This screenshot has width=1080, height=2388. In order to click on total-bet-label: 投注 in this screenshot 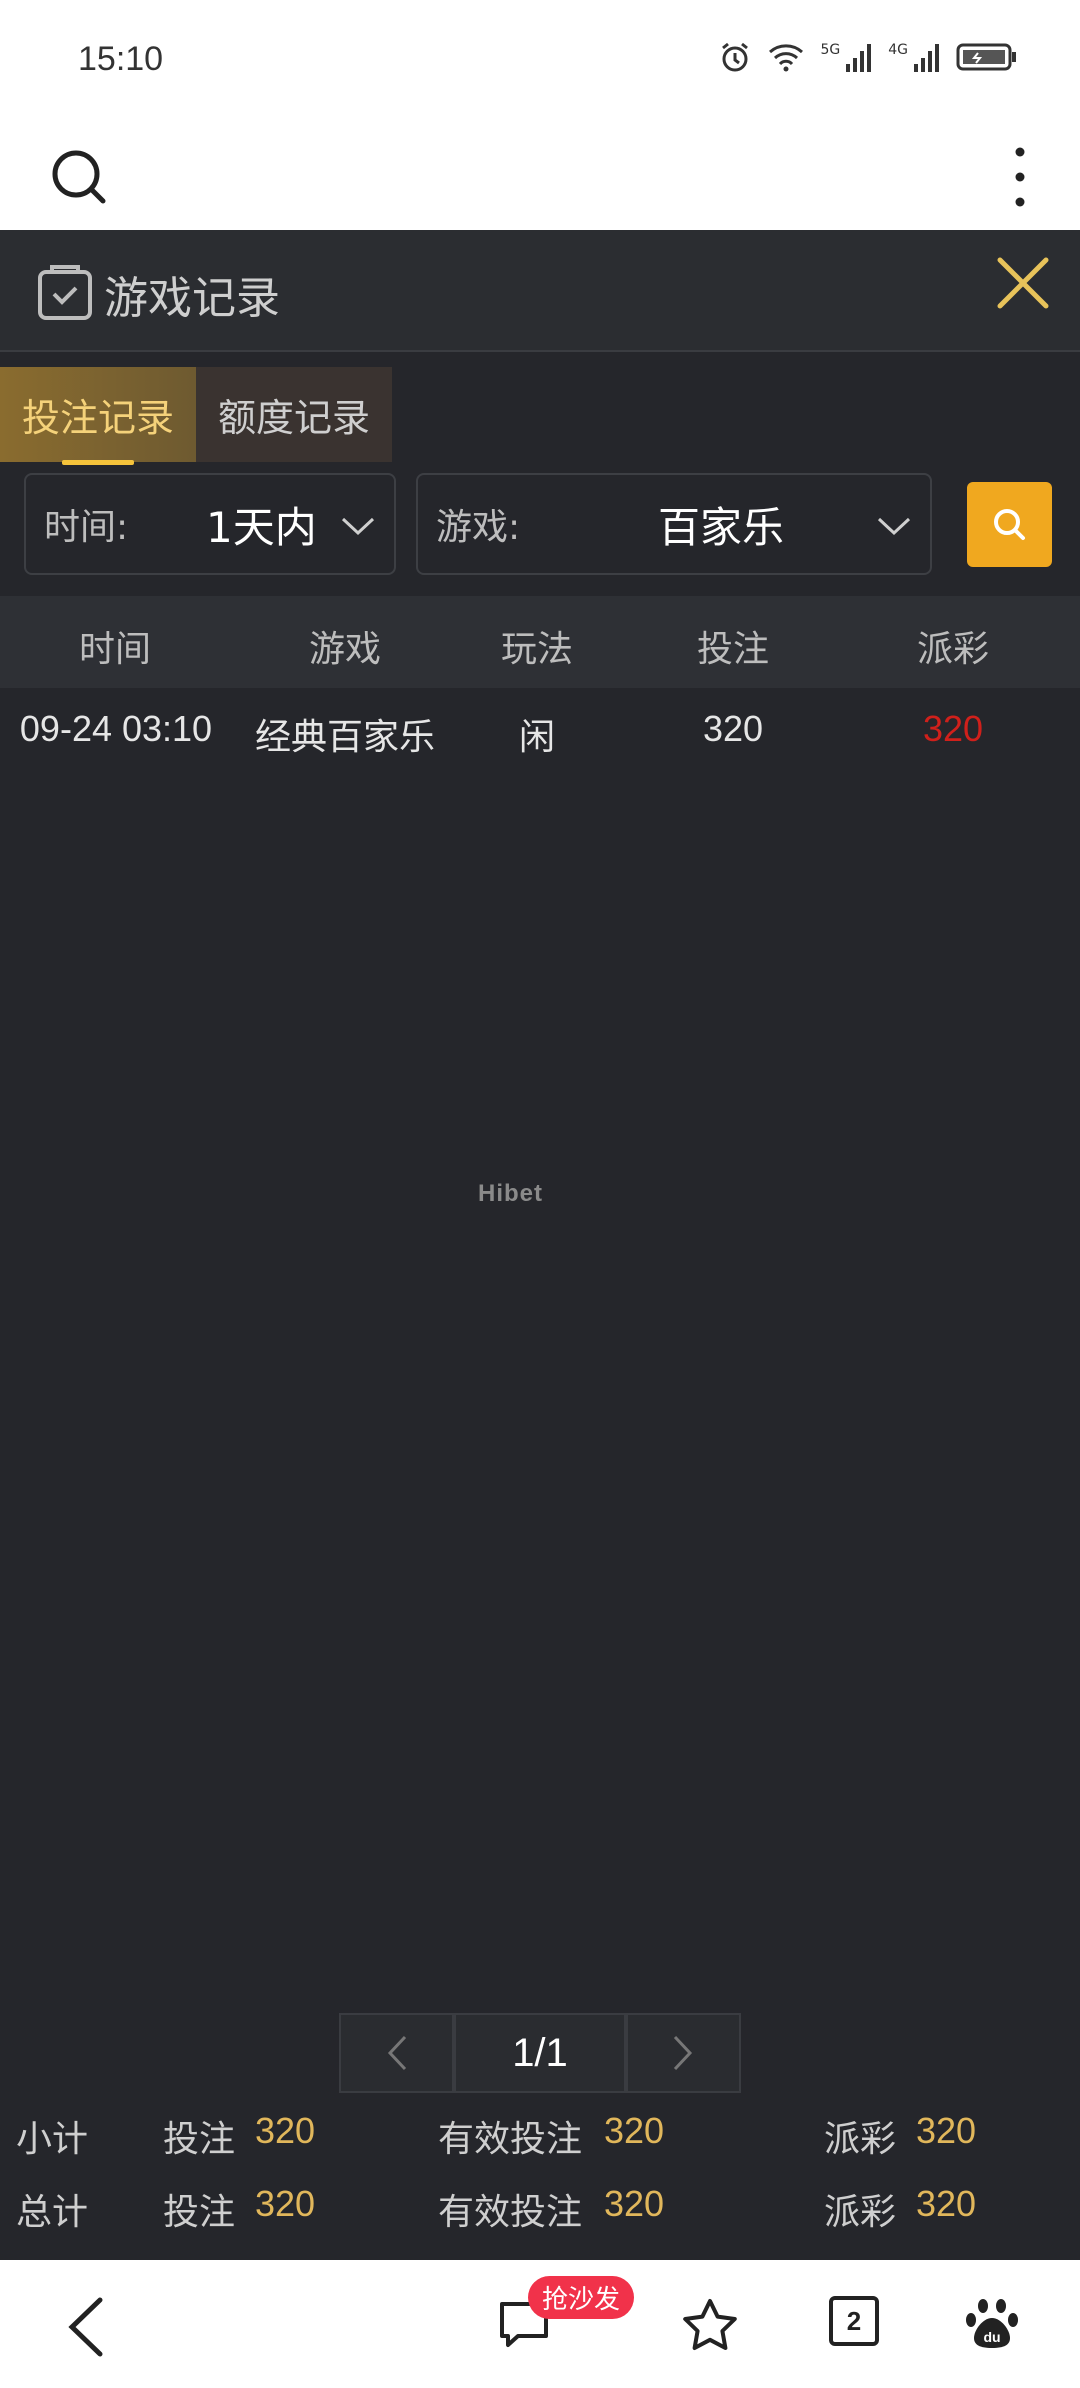, I will do `click(199, 2212)`.